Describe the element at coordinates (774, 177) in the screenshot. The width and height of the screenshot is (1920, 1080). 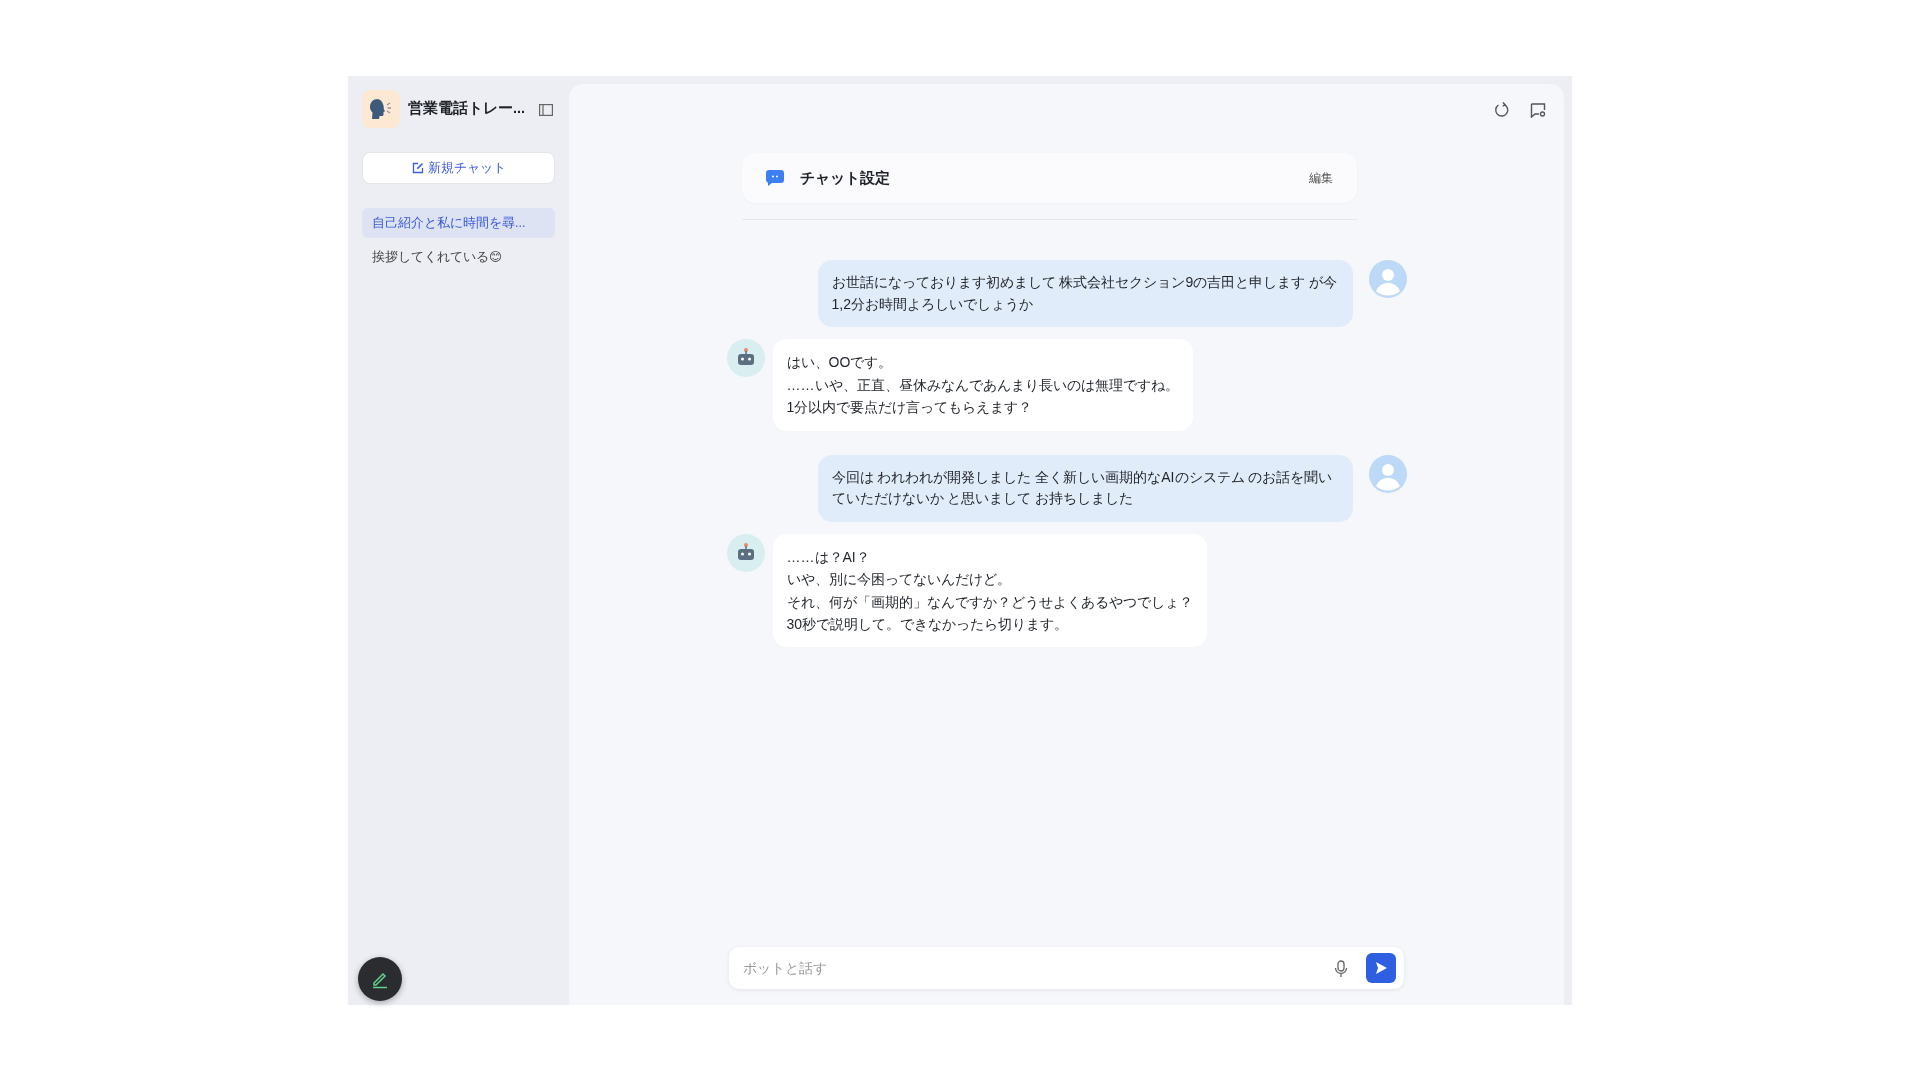
I see `chat-bubble-icon` at that location.